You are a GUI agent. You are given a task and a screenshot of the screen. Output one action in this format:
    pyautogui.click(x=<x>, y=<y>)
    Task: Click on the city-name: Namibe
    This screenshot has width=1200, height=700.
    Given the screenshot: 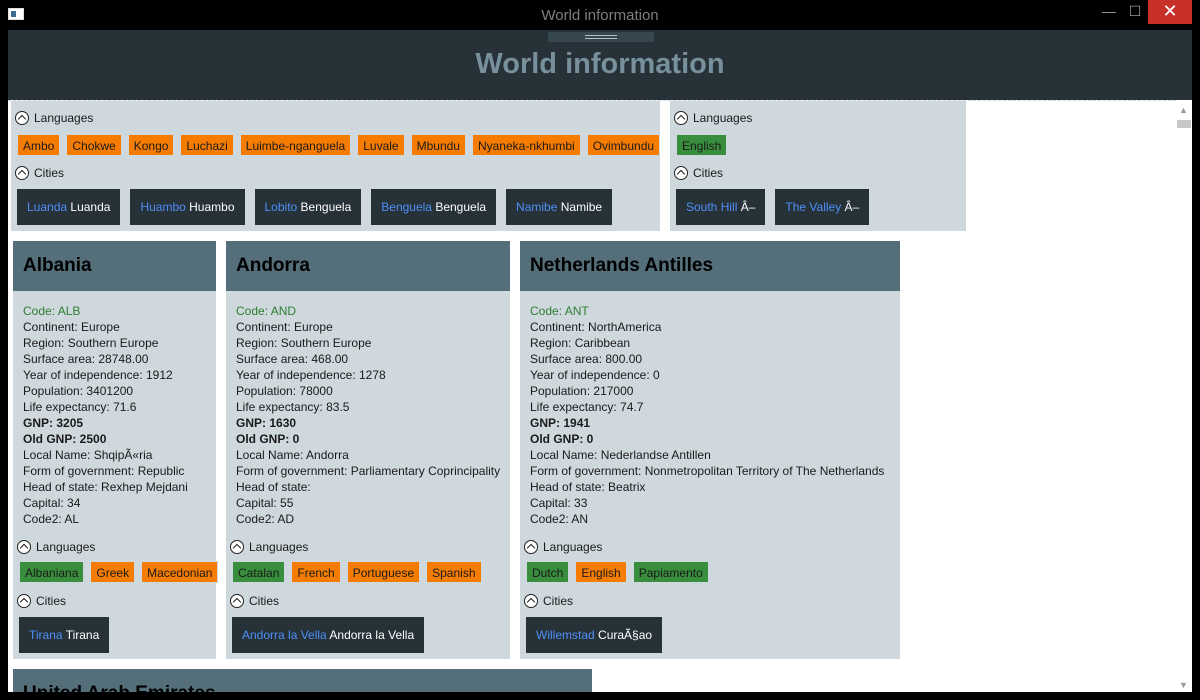 What is the action you would take?
    pyautogui.click(x=537, y=207)
    